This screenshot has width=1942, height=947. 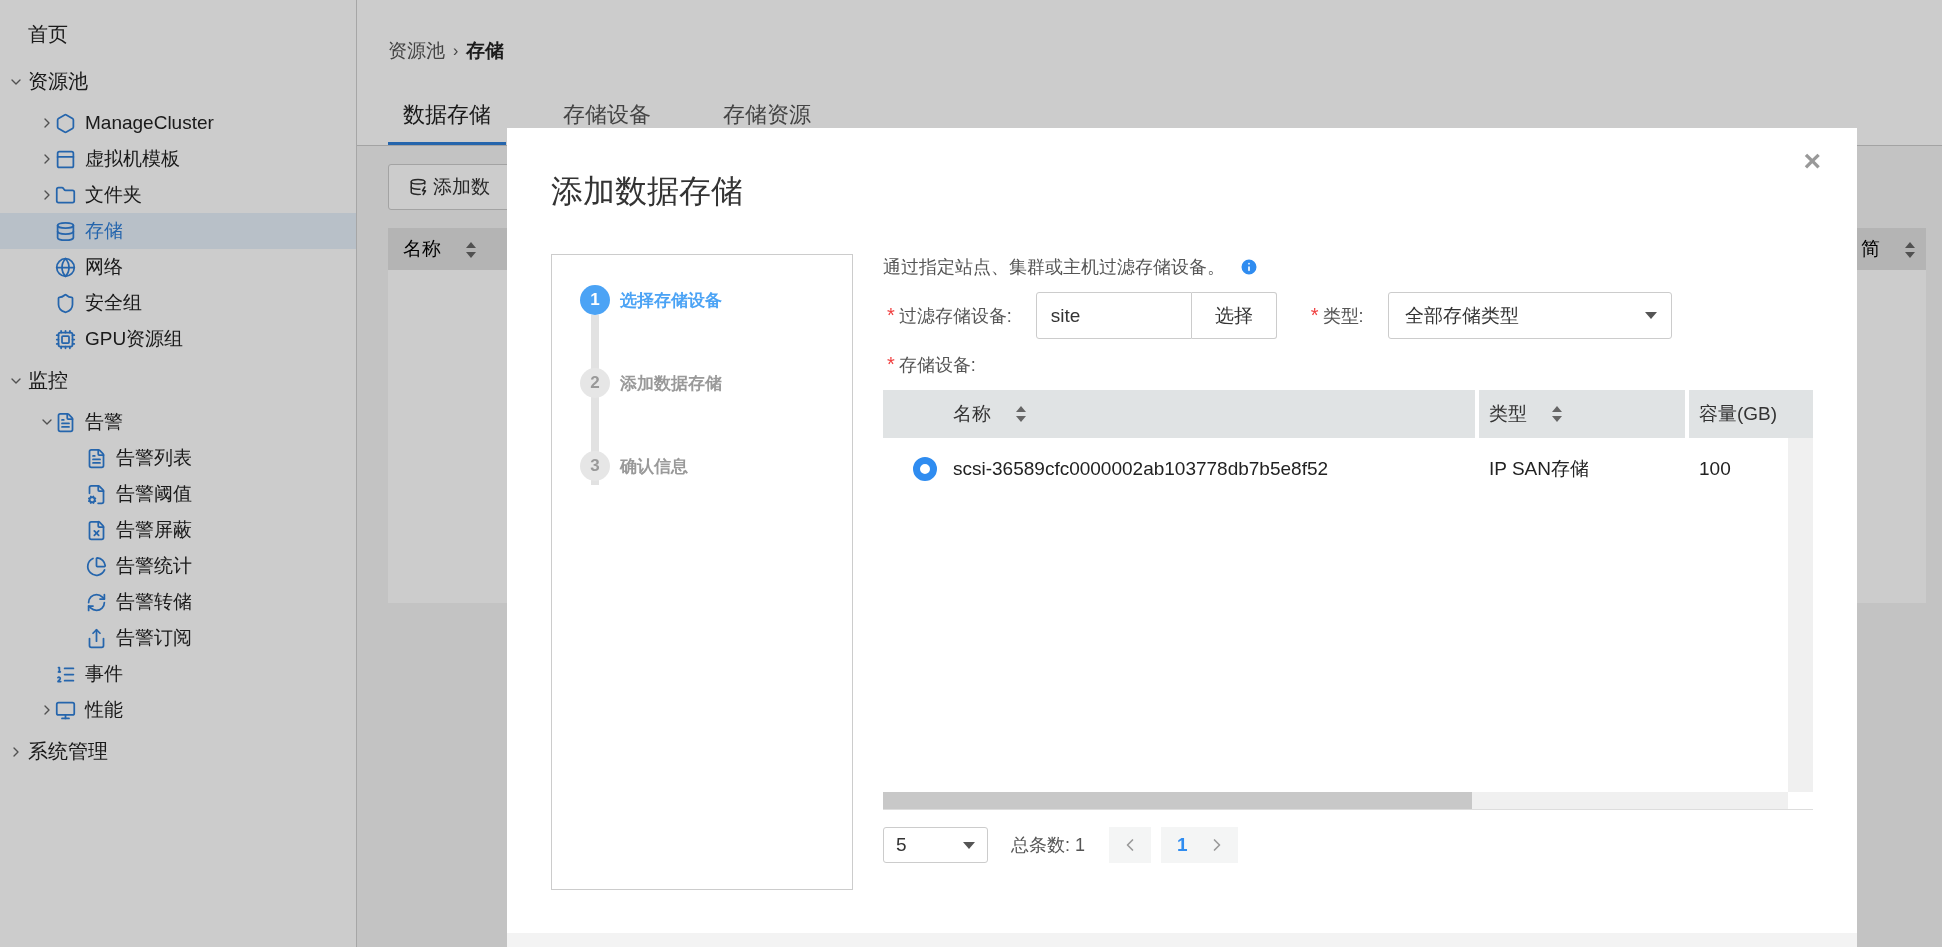 What do you see at coordinates (1234, 315) in the screenshot?
I see `select-button: 选择` at bounding box center [1234, 315].